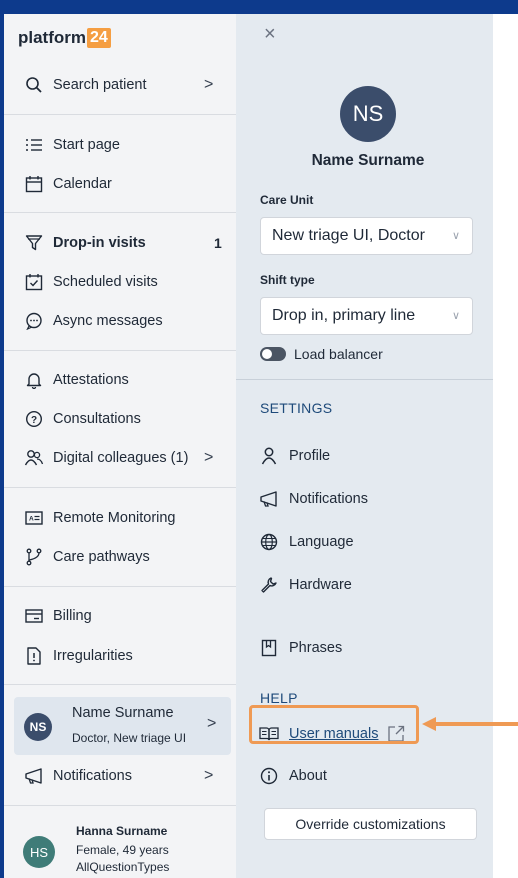 This screenshot has height=878, width=518. Describe the element at coordinates (101, 557) in the screenshot. I see `sidebar-item-label: Care pathways` at that location.